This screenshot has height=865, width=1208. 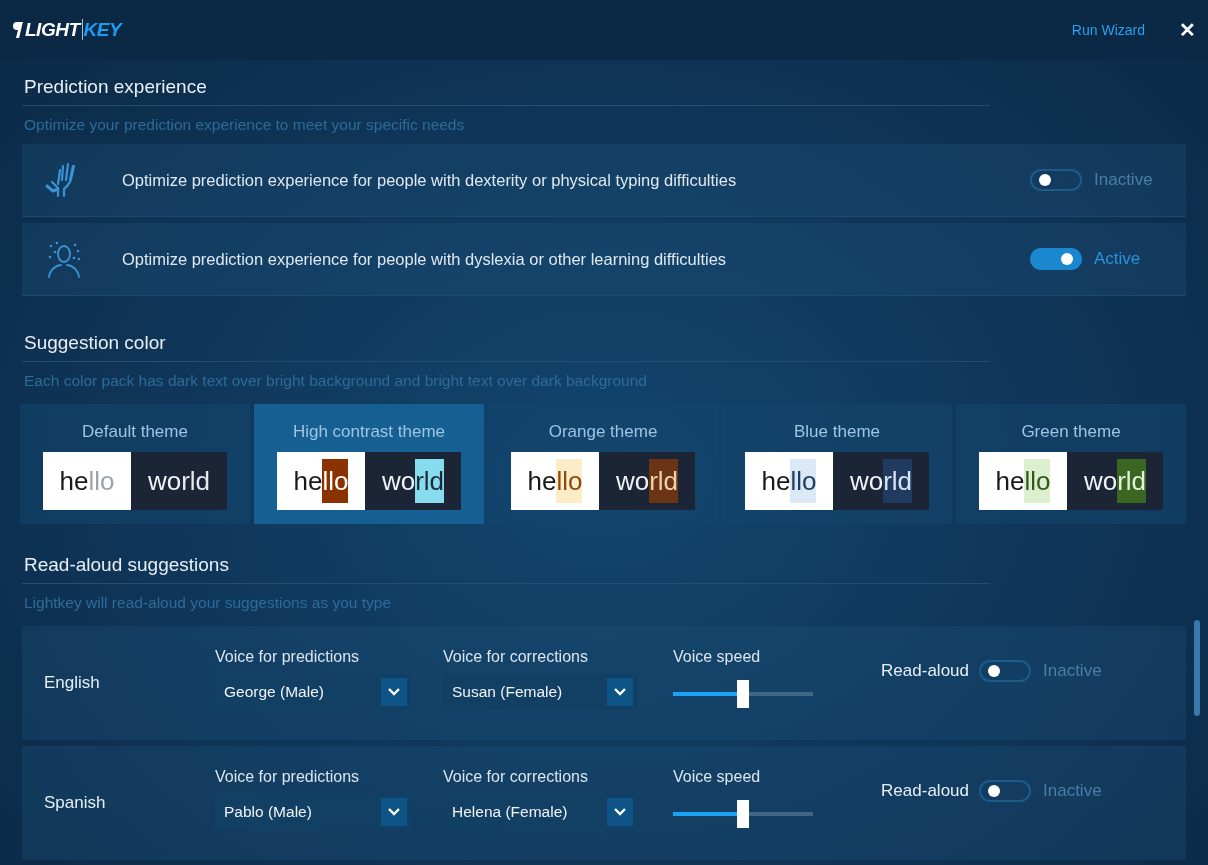 I want to click on language-name: English, so click(x=72, y=682).